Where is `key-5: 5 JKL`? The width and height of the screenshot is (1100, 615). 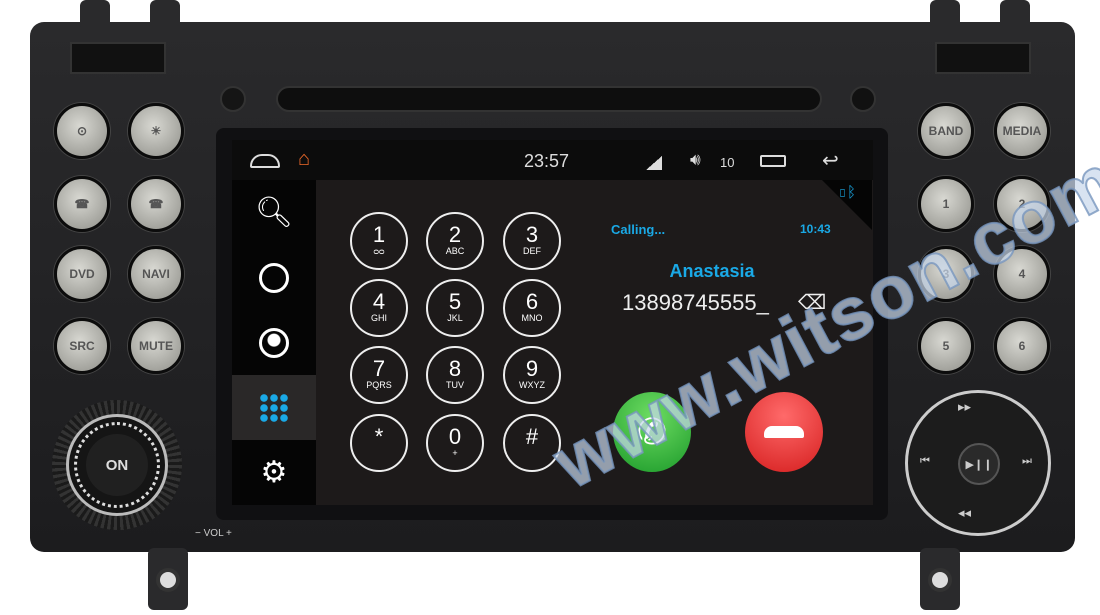 key-5: 5 JKL is located at coordinates (455, 308).